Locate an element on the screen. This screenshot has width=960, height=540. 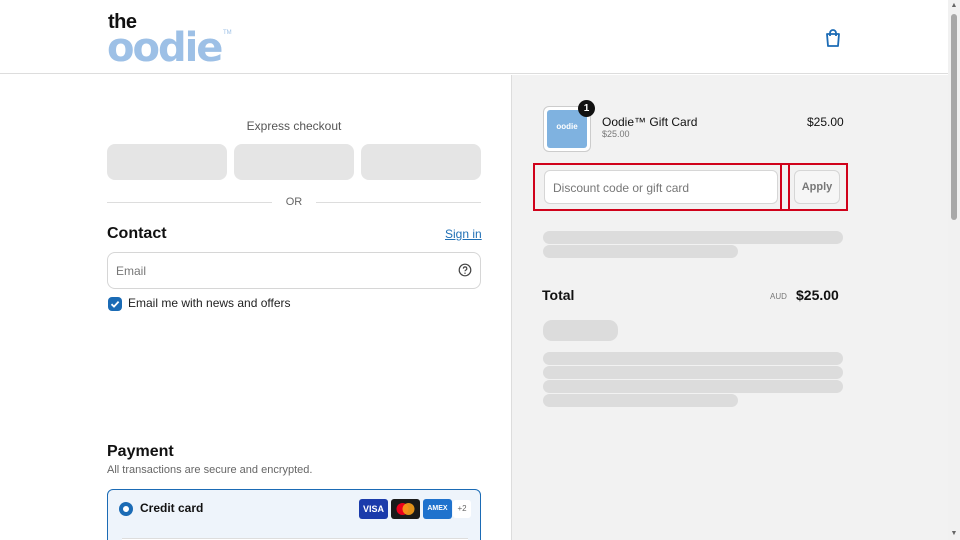
the-oodie-logo: the oodie TM is located at coordinates (169, 41).